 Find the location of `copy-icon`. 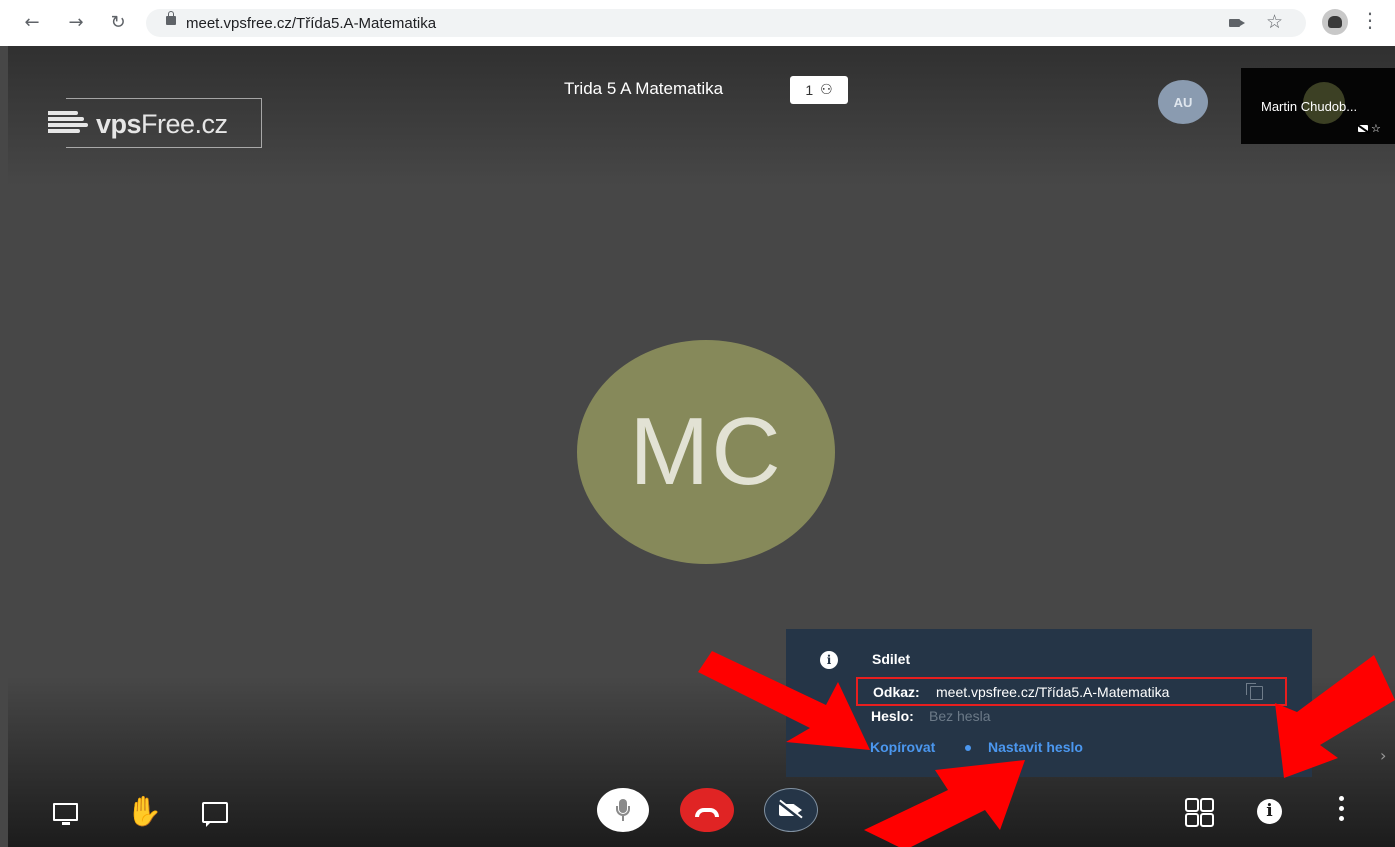

copy-icon is located at coordinates (1254, 691).